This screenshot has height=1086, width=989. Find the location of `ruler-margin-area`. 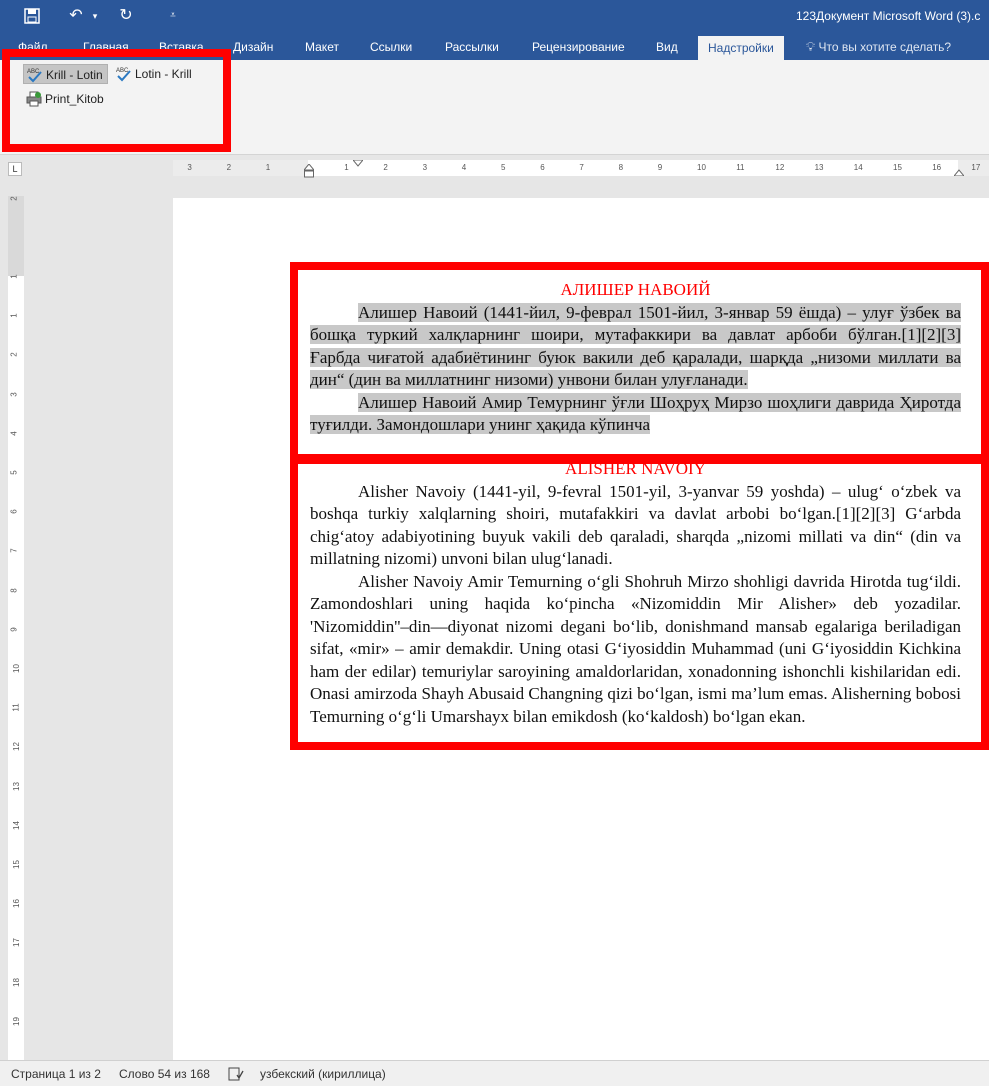

ruler-margin-area is located at coordinates (16, 236).